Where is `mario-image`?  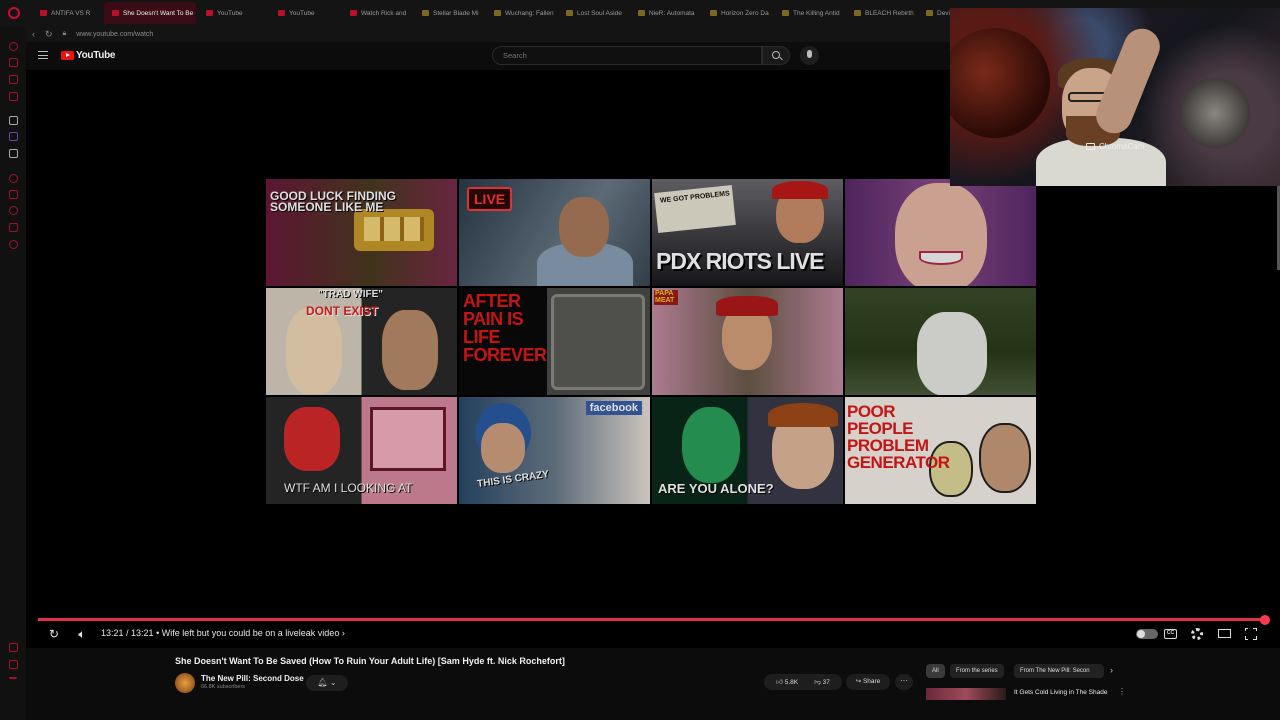
mario-image is located at coordinates (312, 439).